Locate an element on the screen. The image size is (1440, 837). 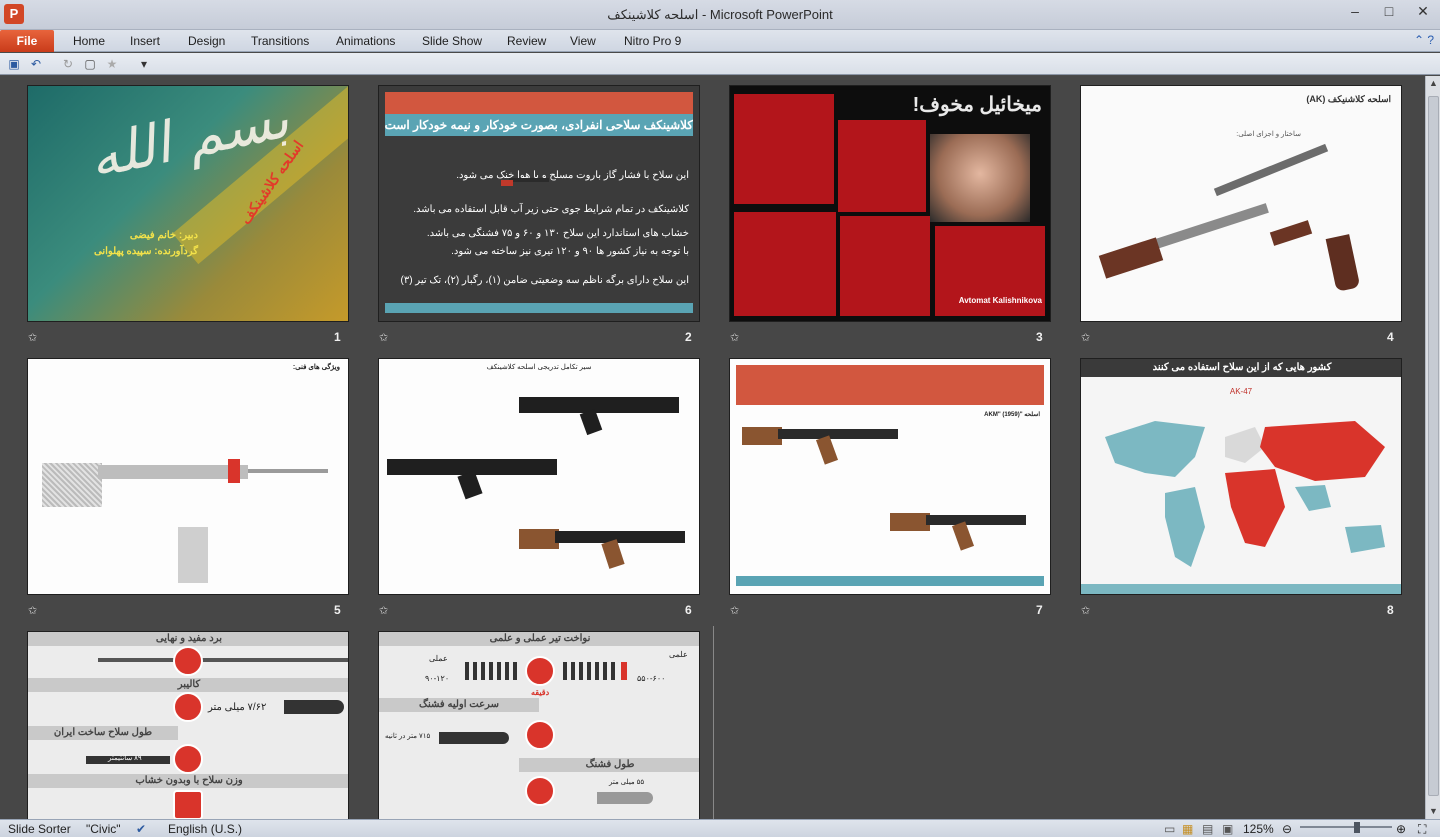
rifle-handguard is located at coordinates (1291, 233).